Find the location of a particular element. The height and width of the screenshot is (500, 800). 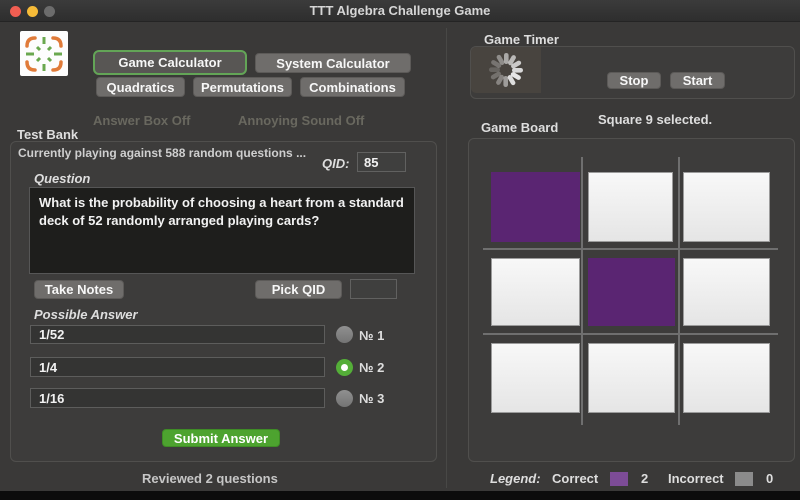

window-bottom-edge is located at coordinates (400, 495).